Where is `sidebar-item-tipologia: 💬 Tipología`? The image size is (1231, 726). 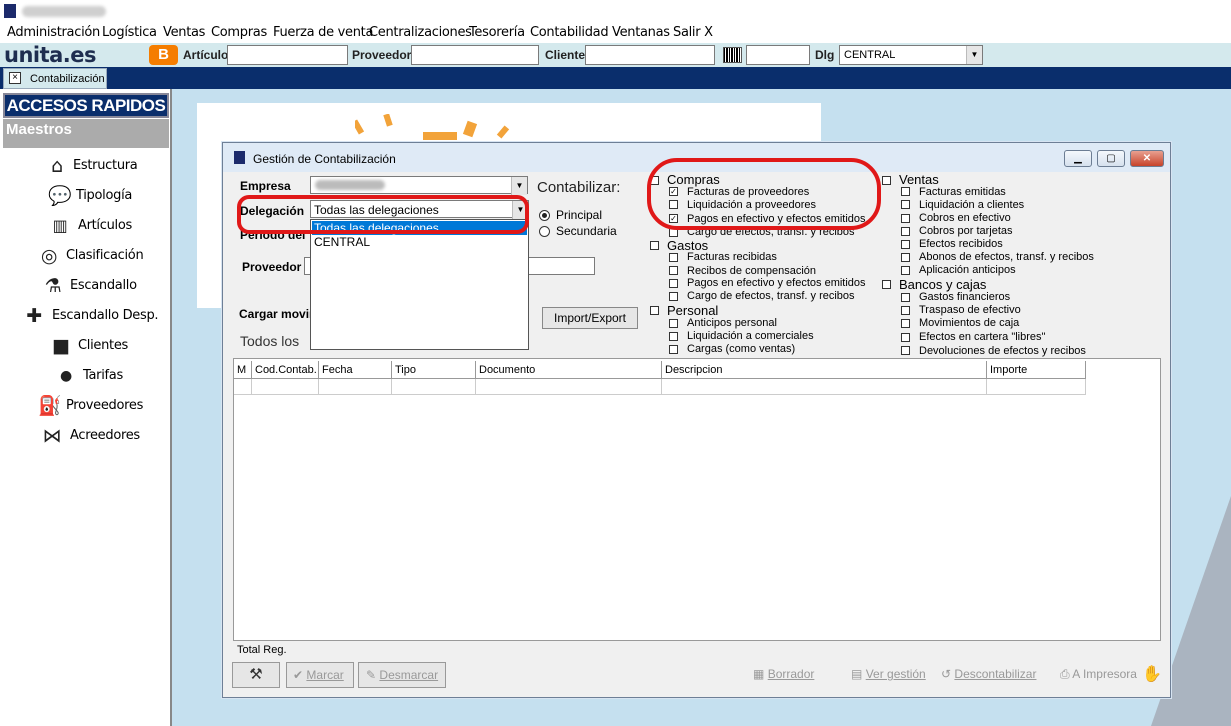 sidebar-item-tipologia: 💬 Tipología is located at coordinates (85, 196).